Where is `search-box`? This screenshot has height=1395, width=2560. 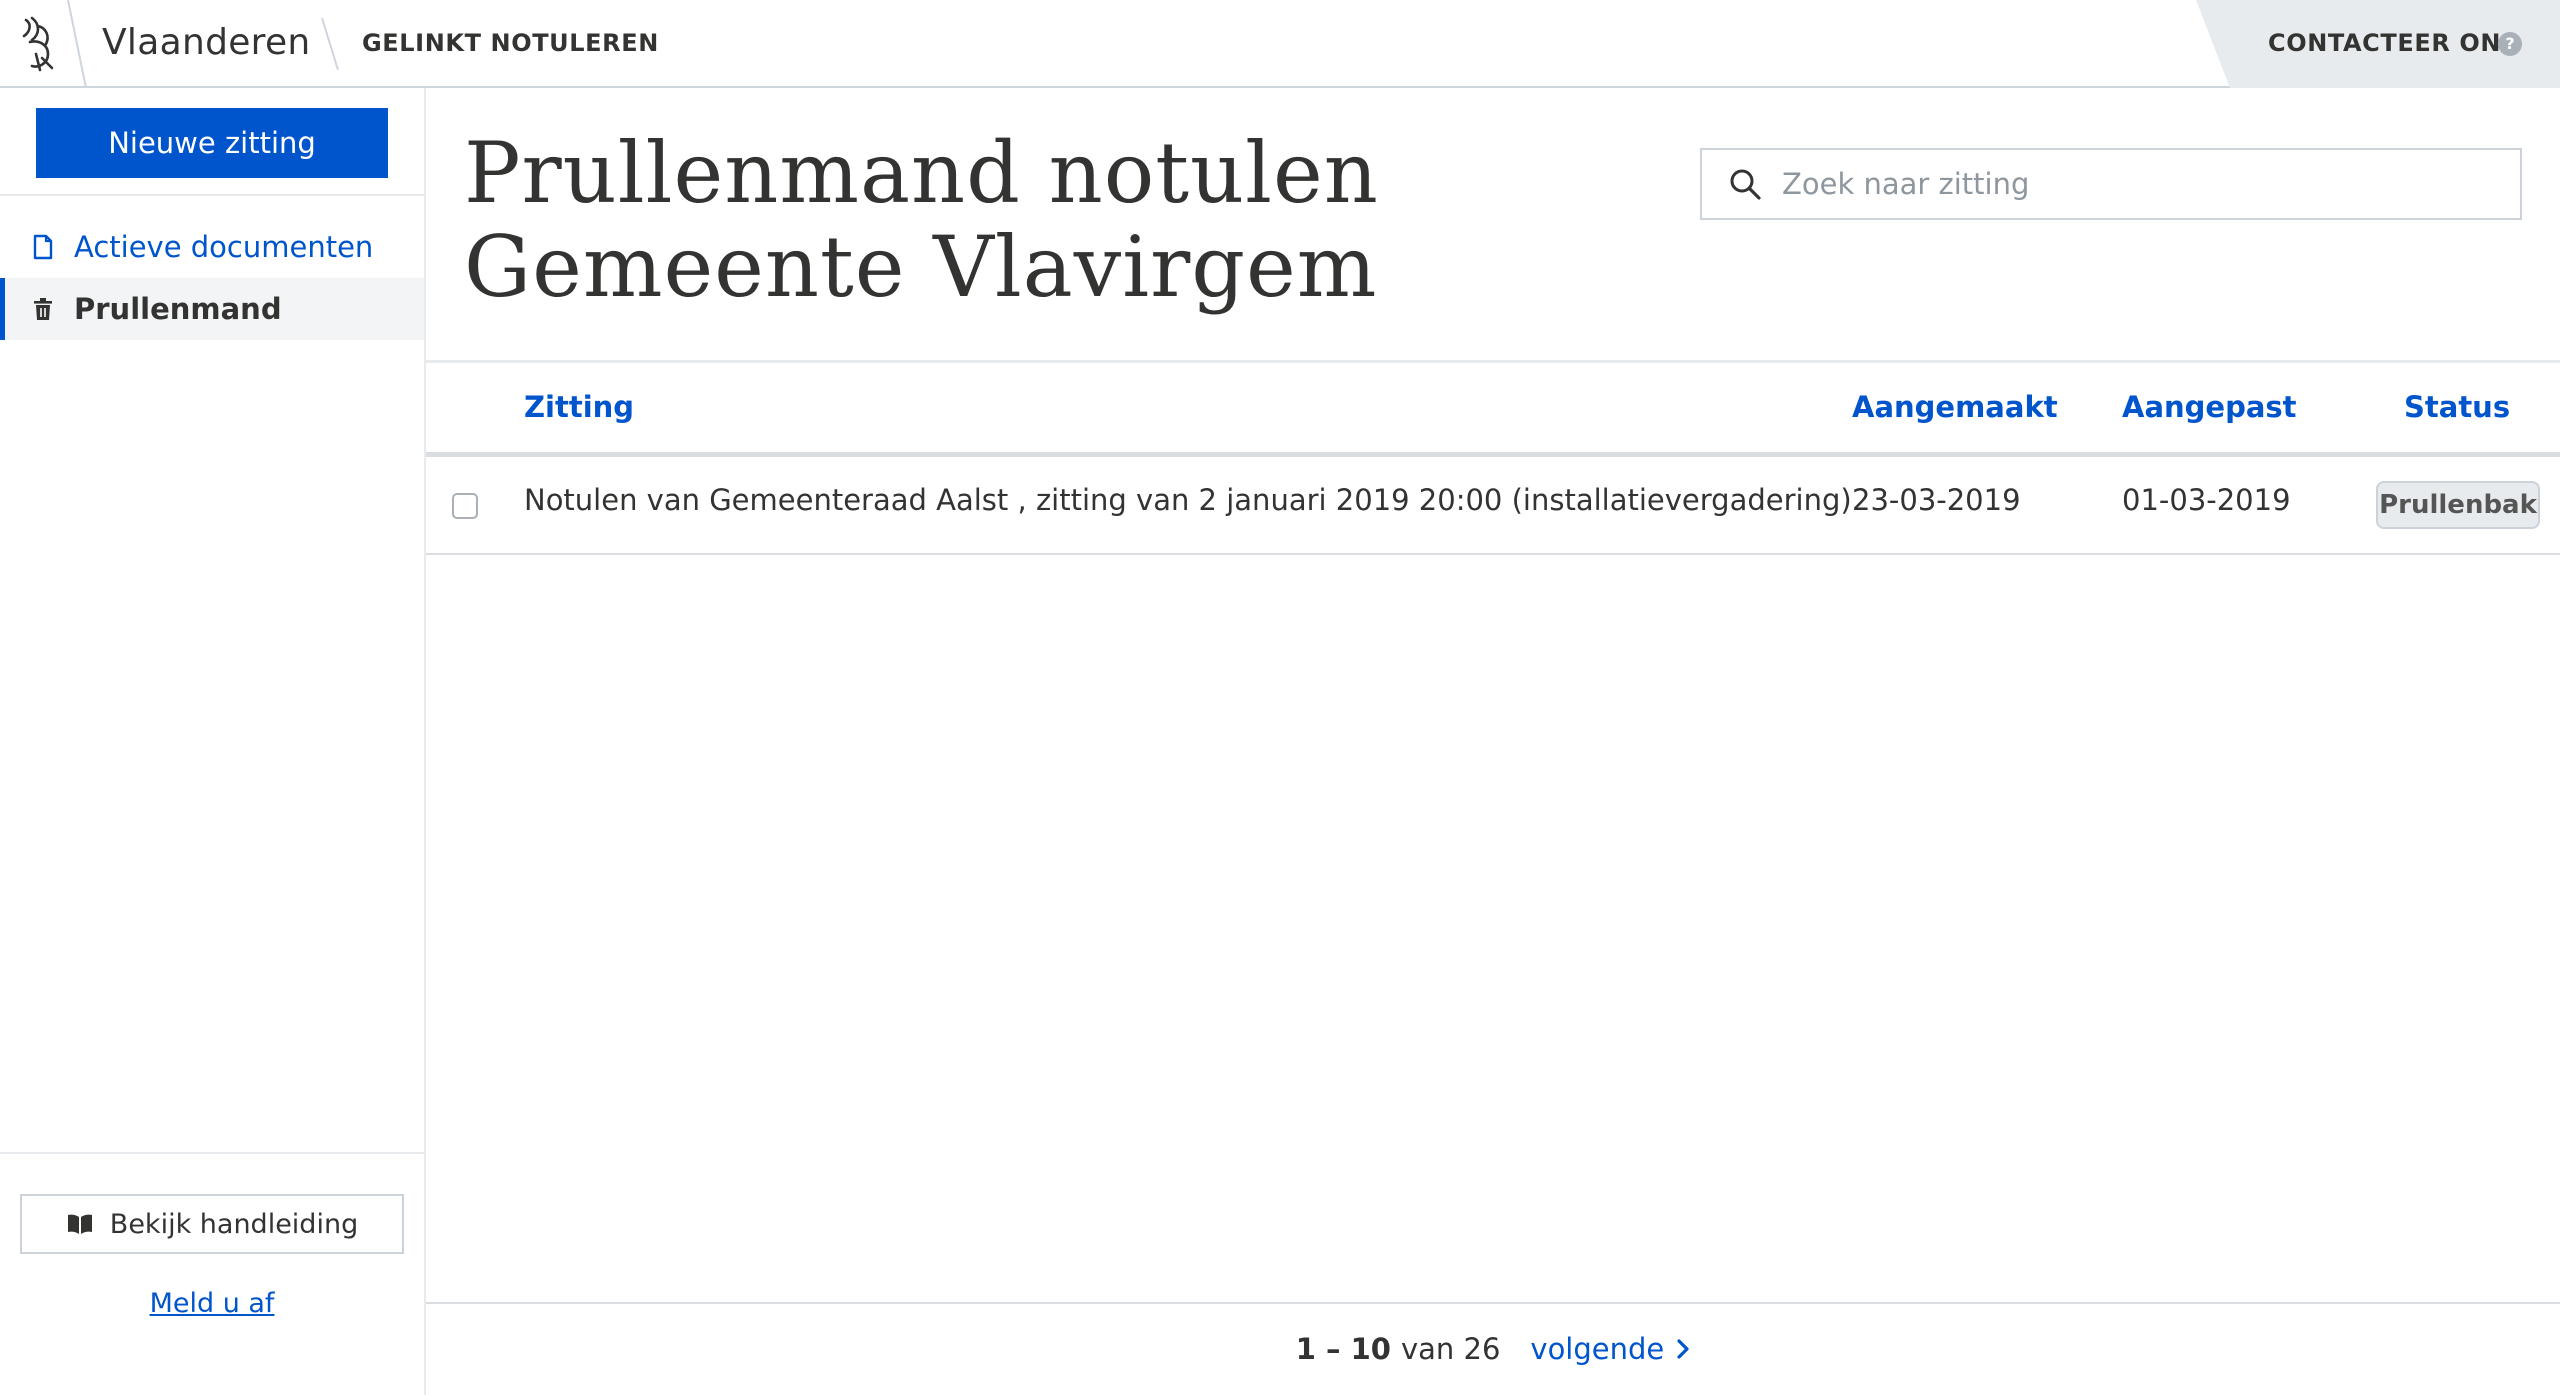
search-box is located at coordinates (2111, 184).